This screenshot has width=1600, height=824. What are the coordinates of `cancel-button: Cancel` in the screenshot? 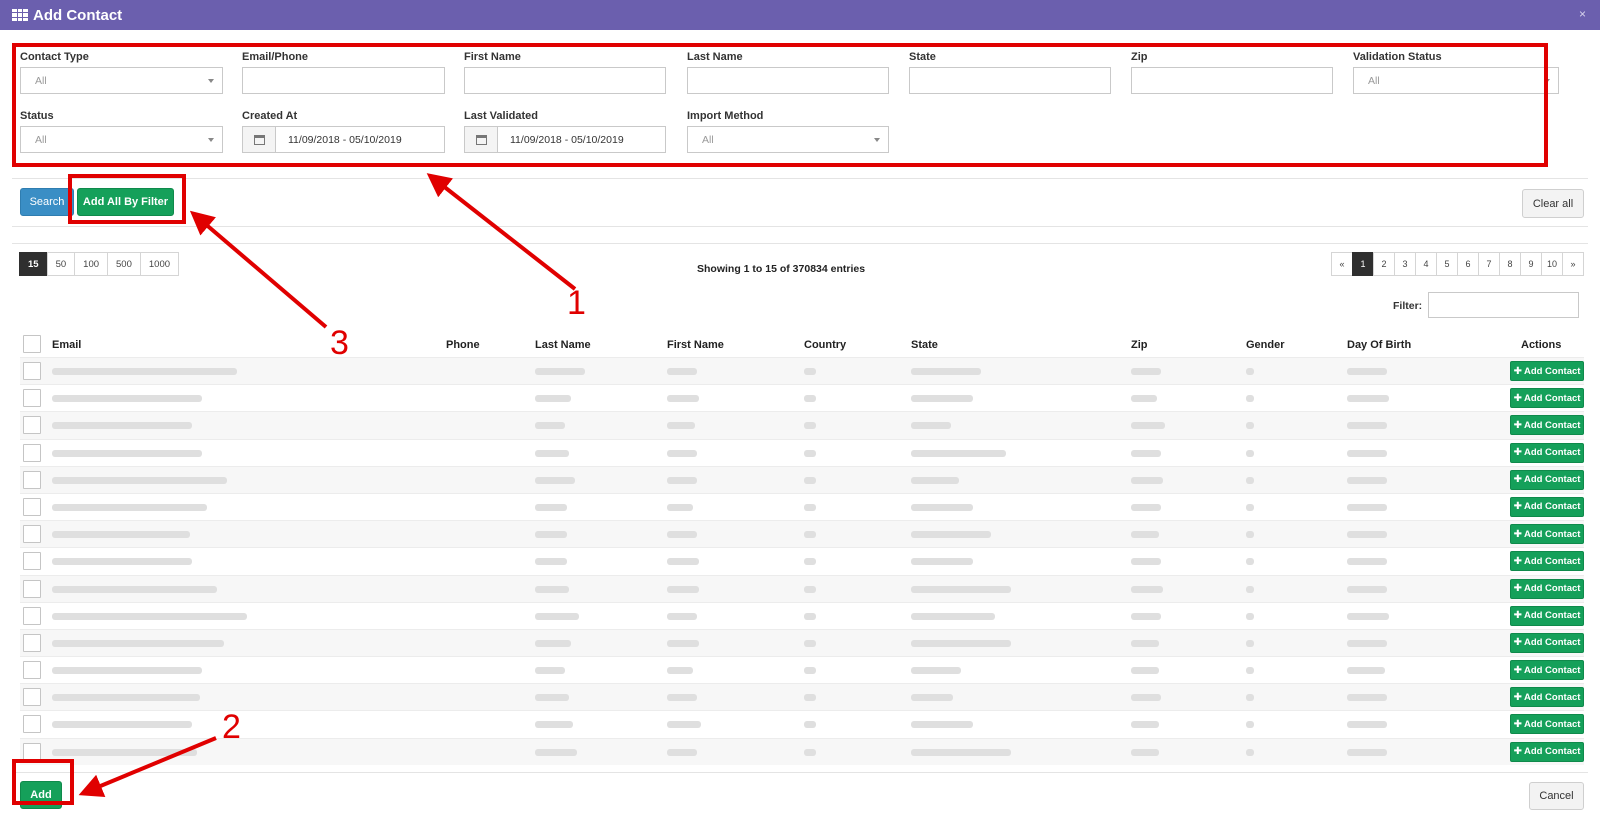 It's located at (1556, 796).